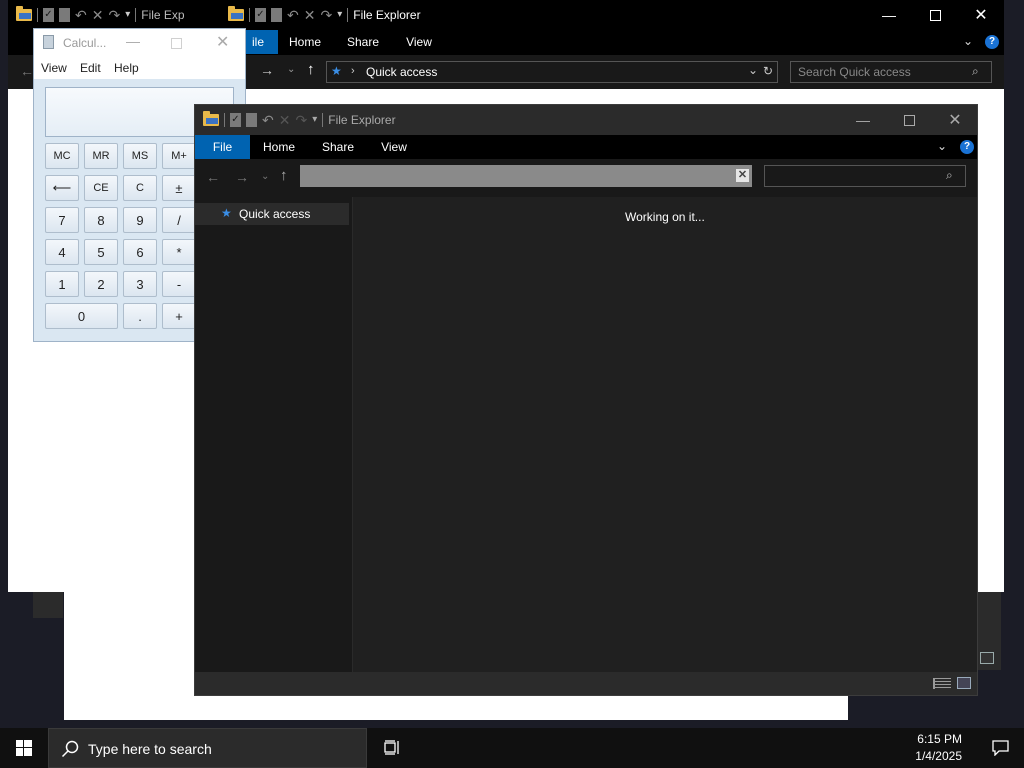  I want to click on menu-help: Help, so click(126, 68).